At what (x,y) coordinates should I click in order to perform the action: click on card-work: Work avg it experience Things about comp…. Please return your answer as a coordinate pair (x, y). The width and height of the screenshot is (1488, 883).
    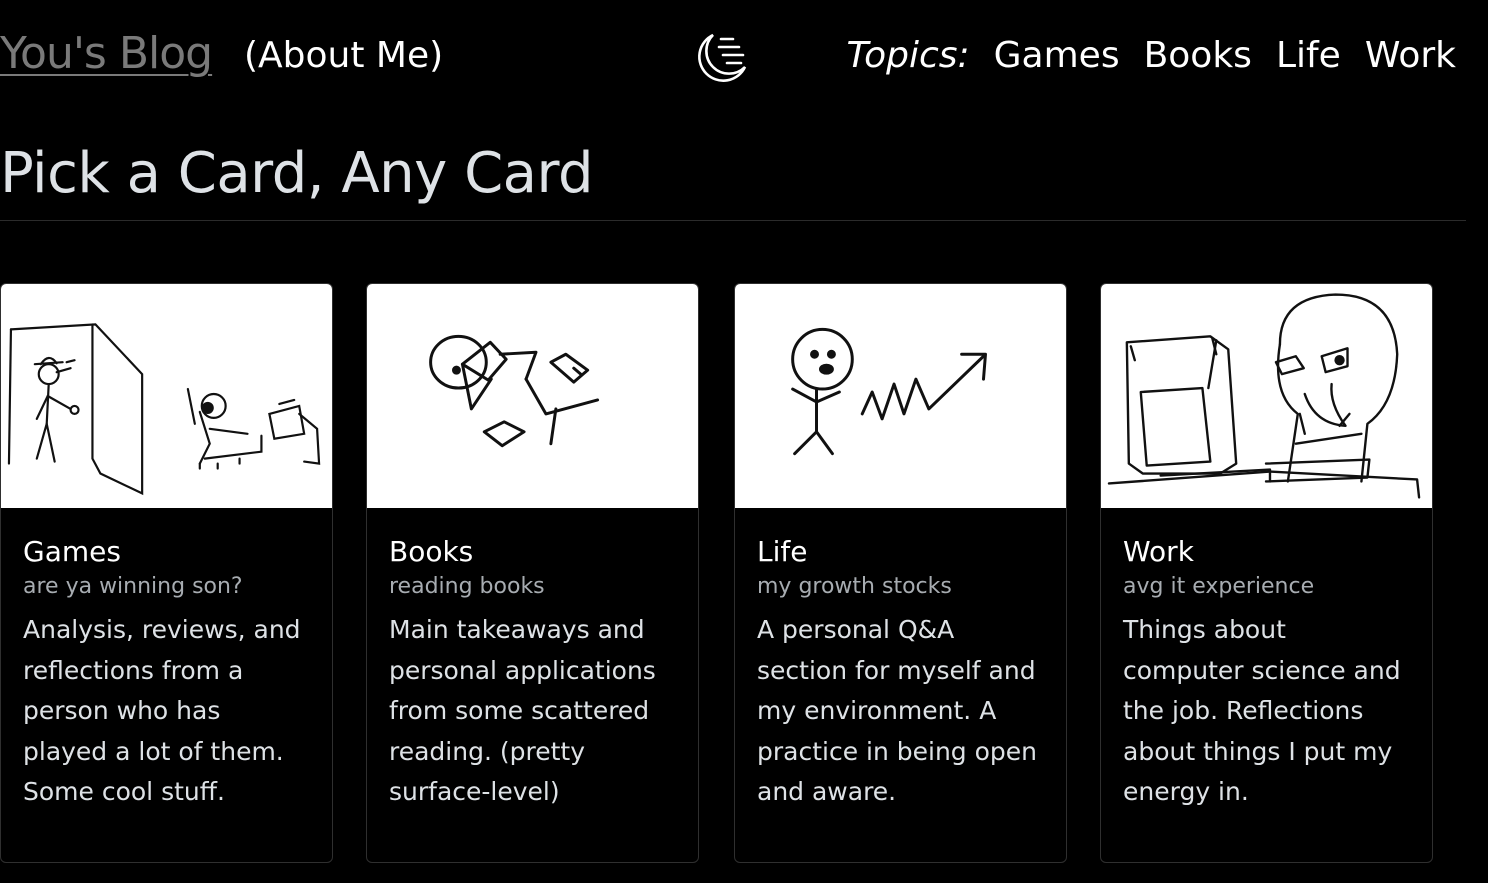
    Looking at the image, I should click on (1266, 573).